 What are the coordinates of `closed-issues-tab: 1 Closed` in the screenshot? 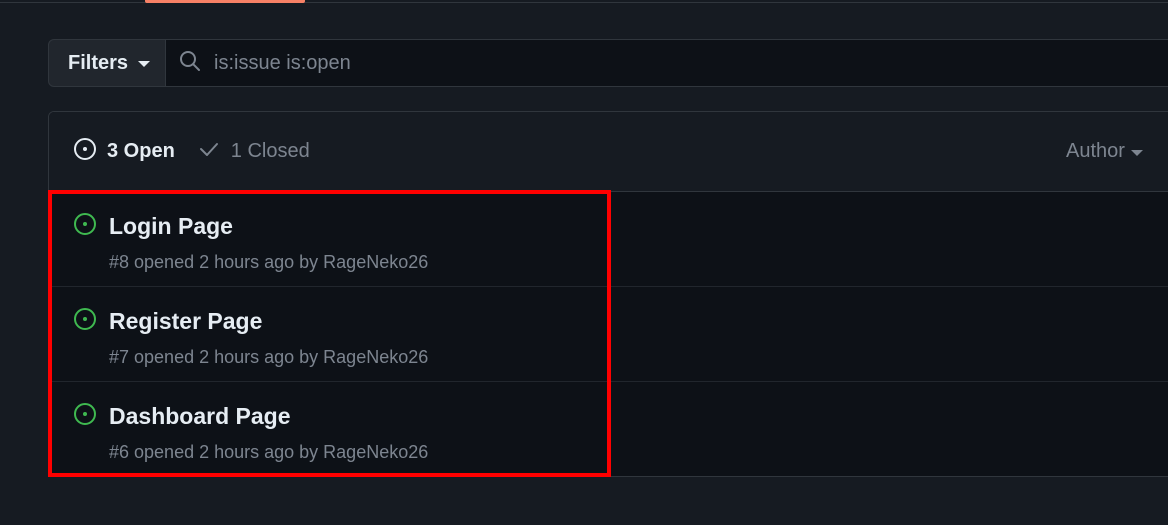 It's located at (253, 152).